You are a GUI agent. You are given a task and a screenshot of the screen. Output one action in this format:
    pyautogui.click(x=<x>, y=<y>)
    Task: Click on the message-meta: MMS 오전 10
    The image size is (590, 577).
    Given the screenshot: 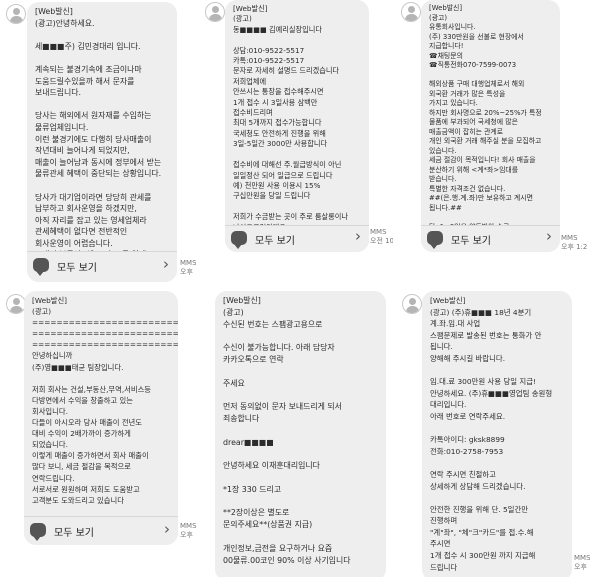 What is the action you would take?
    pyautogui.click(x=381, y=236)
    